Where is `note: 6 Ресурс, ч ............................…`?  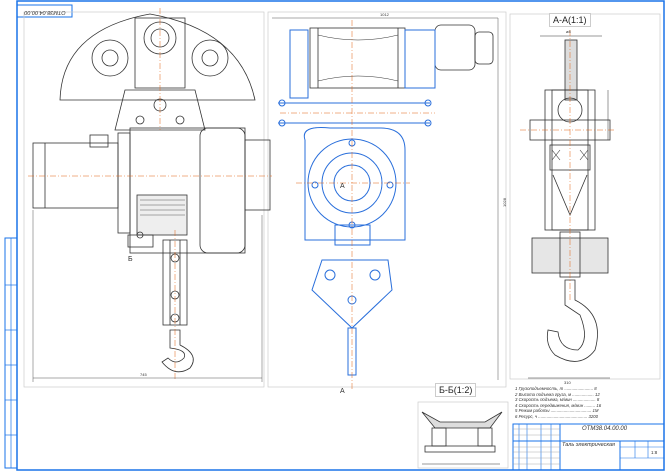 note: 6 Ресурс, ч ............................… is located at coordinates (557, 416).